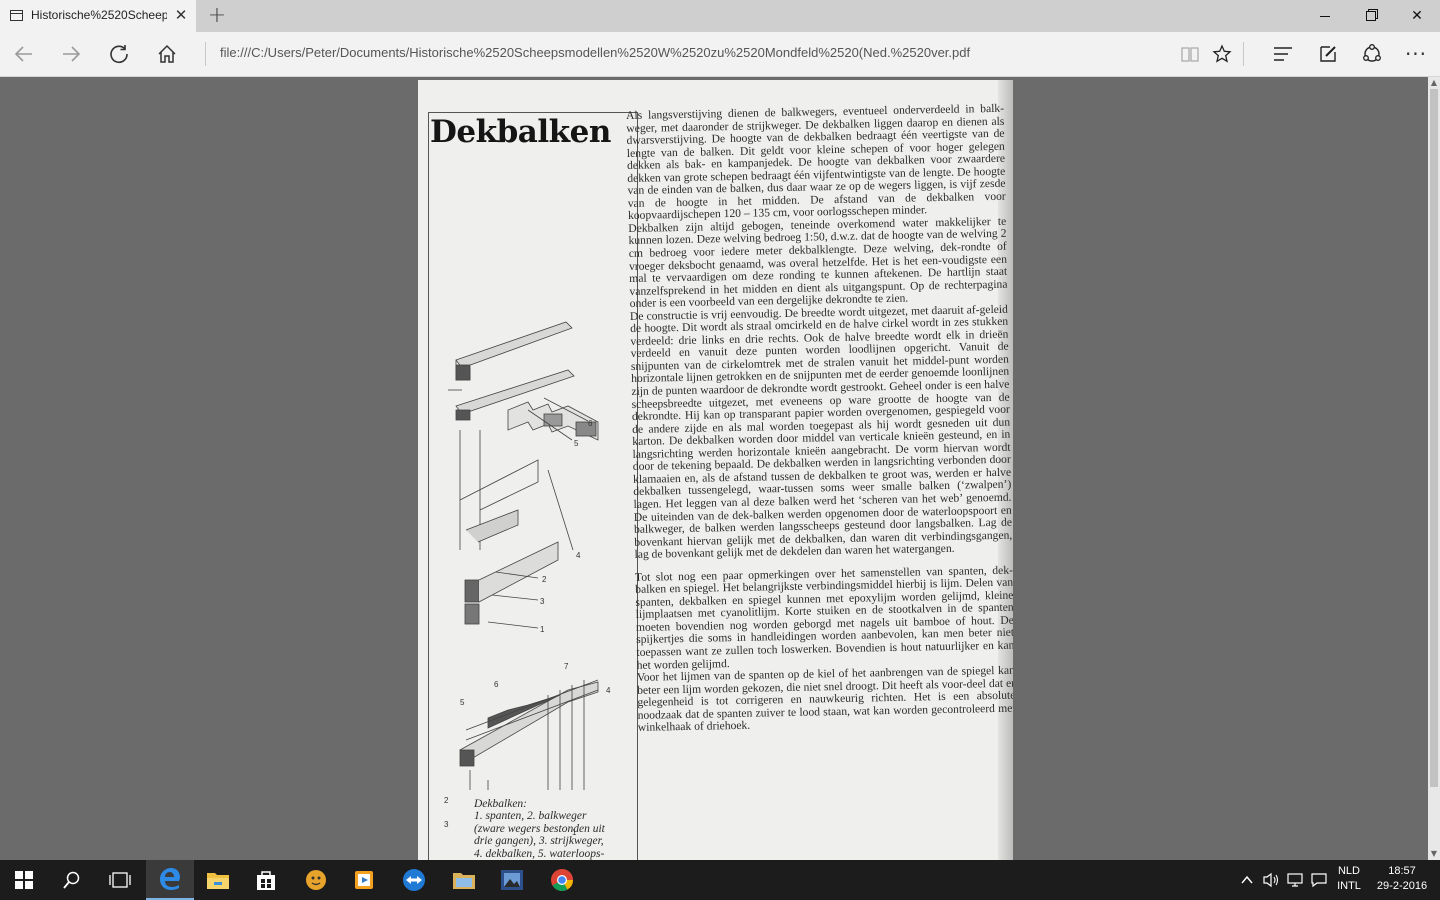 This screenshot has width=1440, height=900. Describe the element at coordinates (16, 15) in the screenshot. I see `page-icon` at that location.